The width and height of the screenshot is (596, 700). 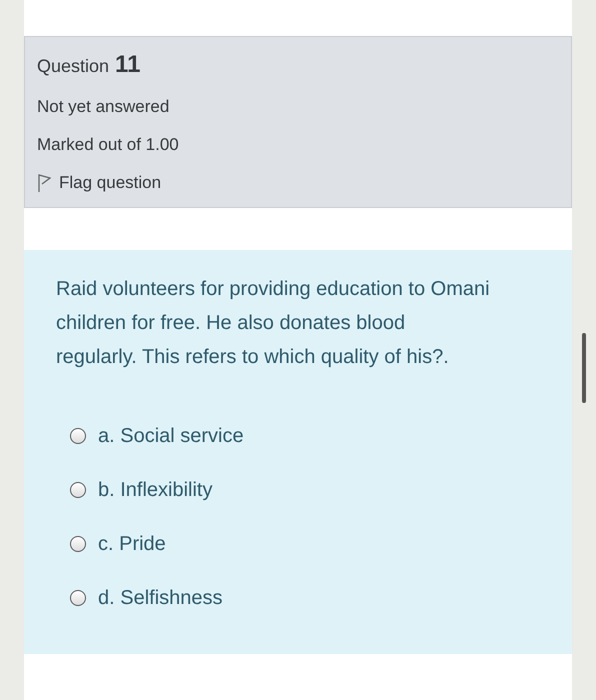 I want to click on answer-option: a. Social service, so click(x=305, y=436).